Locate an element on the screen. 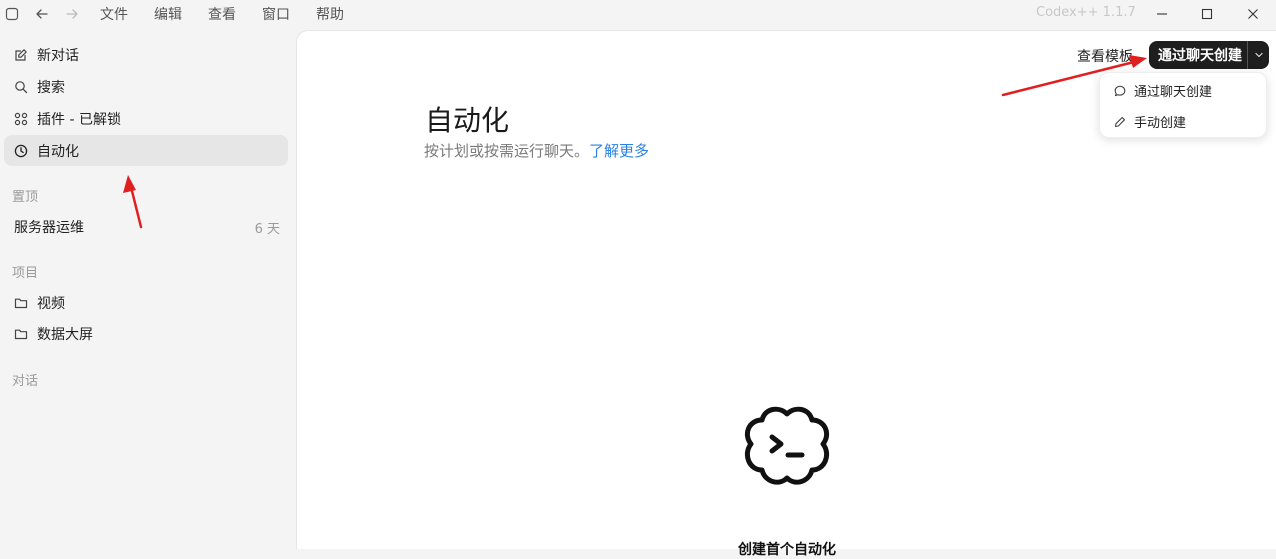  menu-item-create-via-chat: 通过聊天创建 is located at coordinates (1184, 90).